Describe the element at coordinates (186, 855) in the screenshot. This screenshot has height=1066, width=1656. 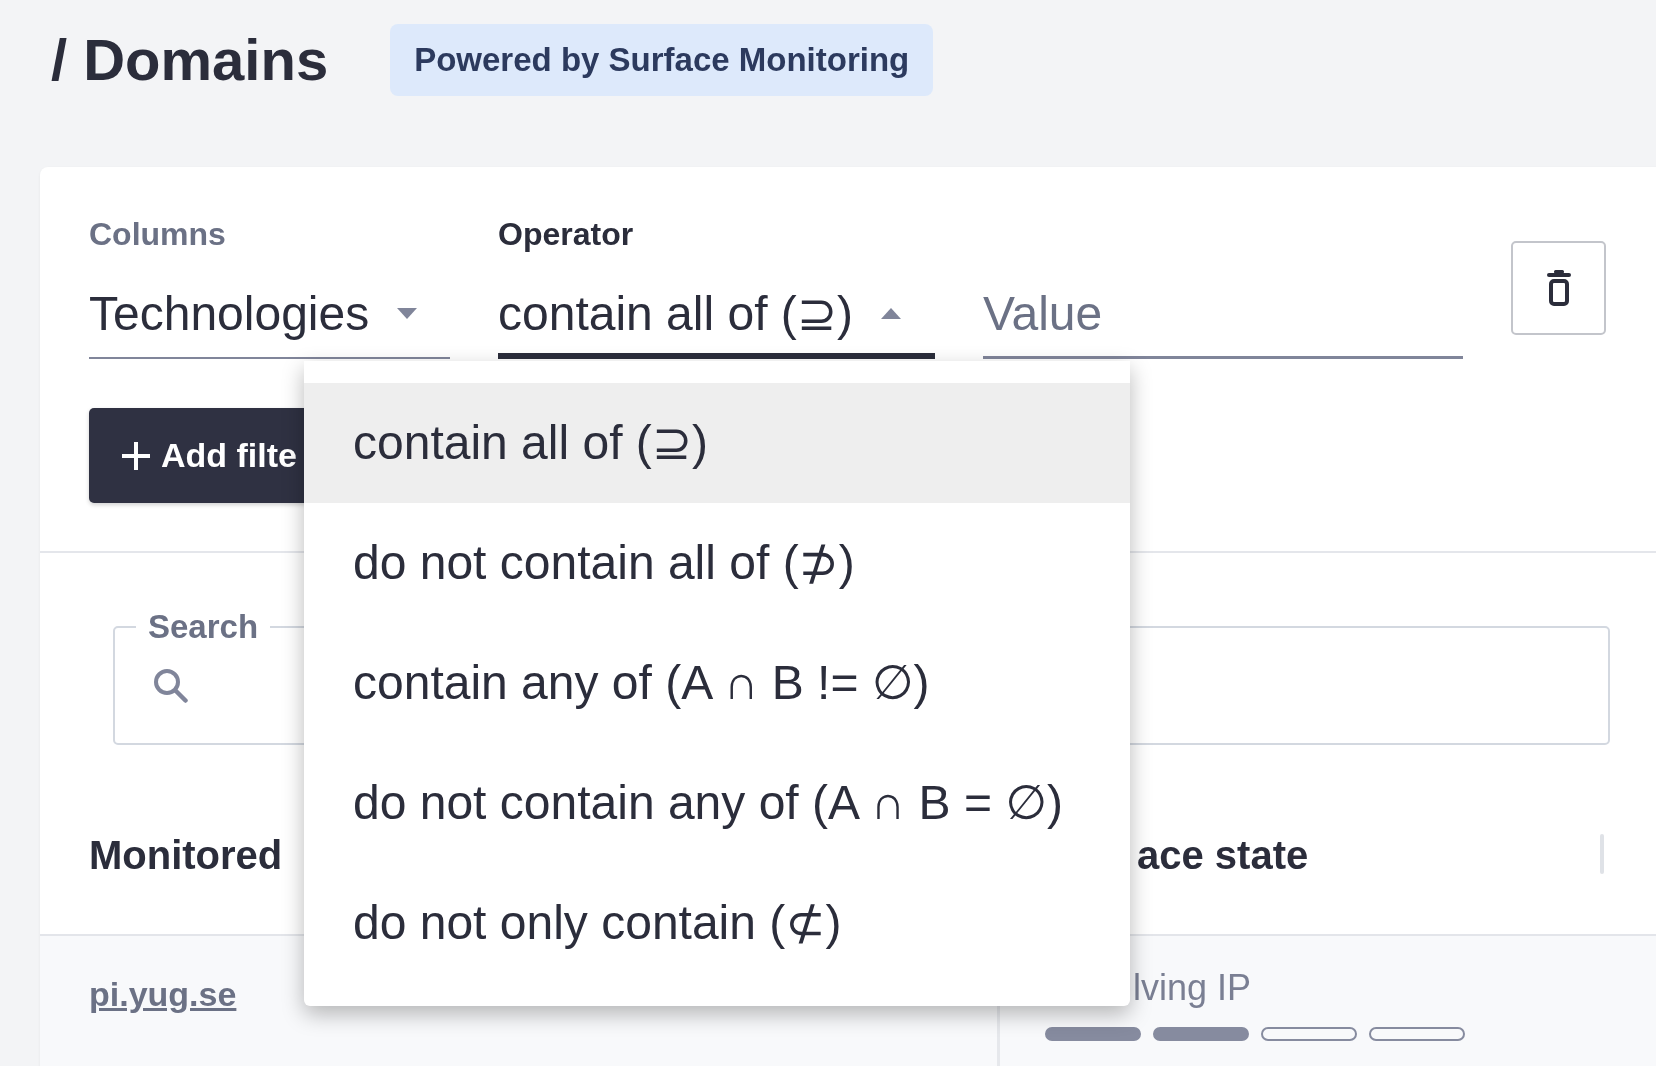
I see `column-header: Monitored` at that location.